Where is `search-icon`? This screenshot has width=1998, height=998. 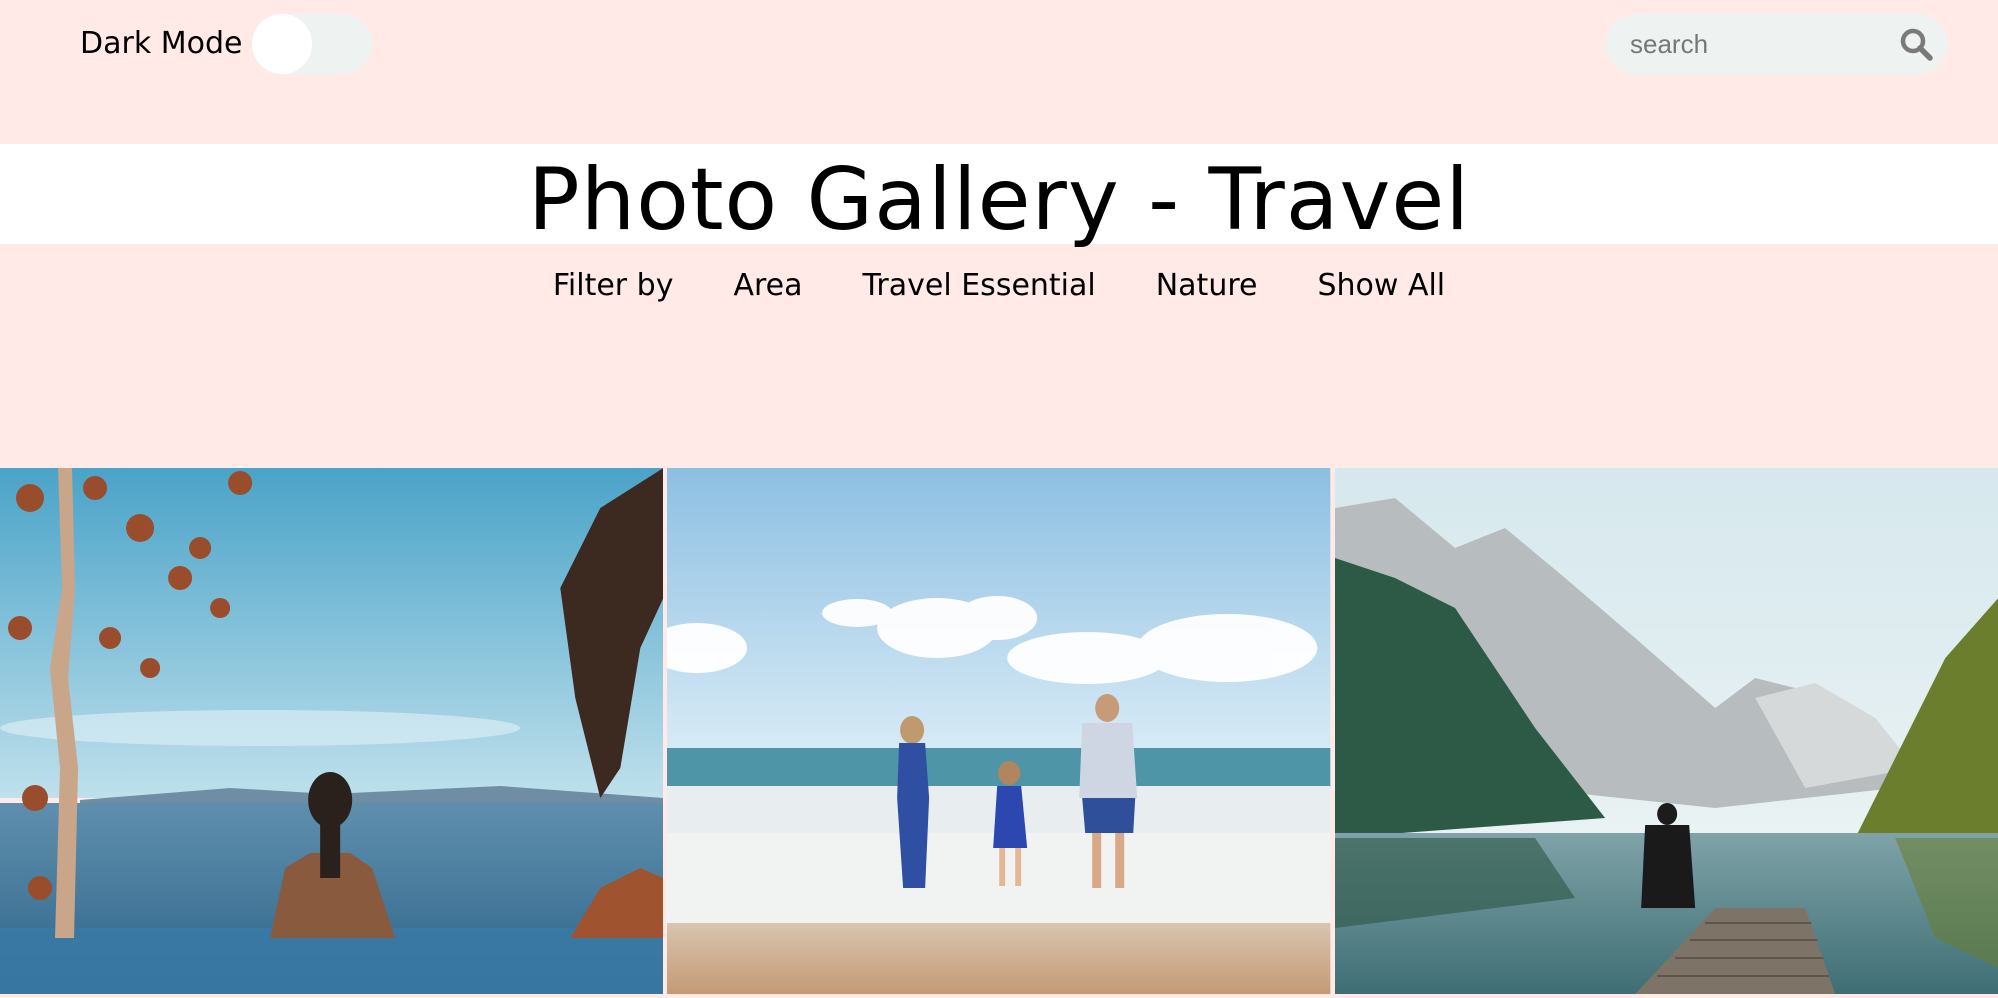
search-icon is located at coordinates (1916, 44).